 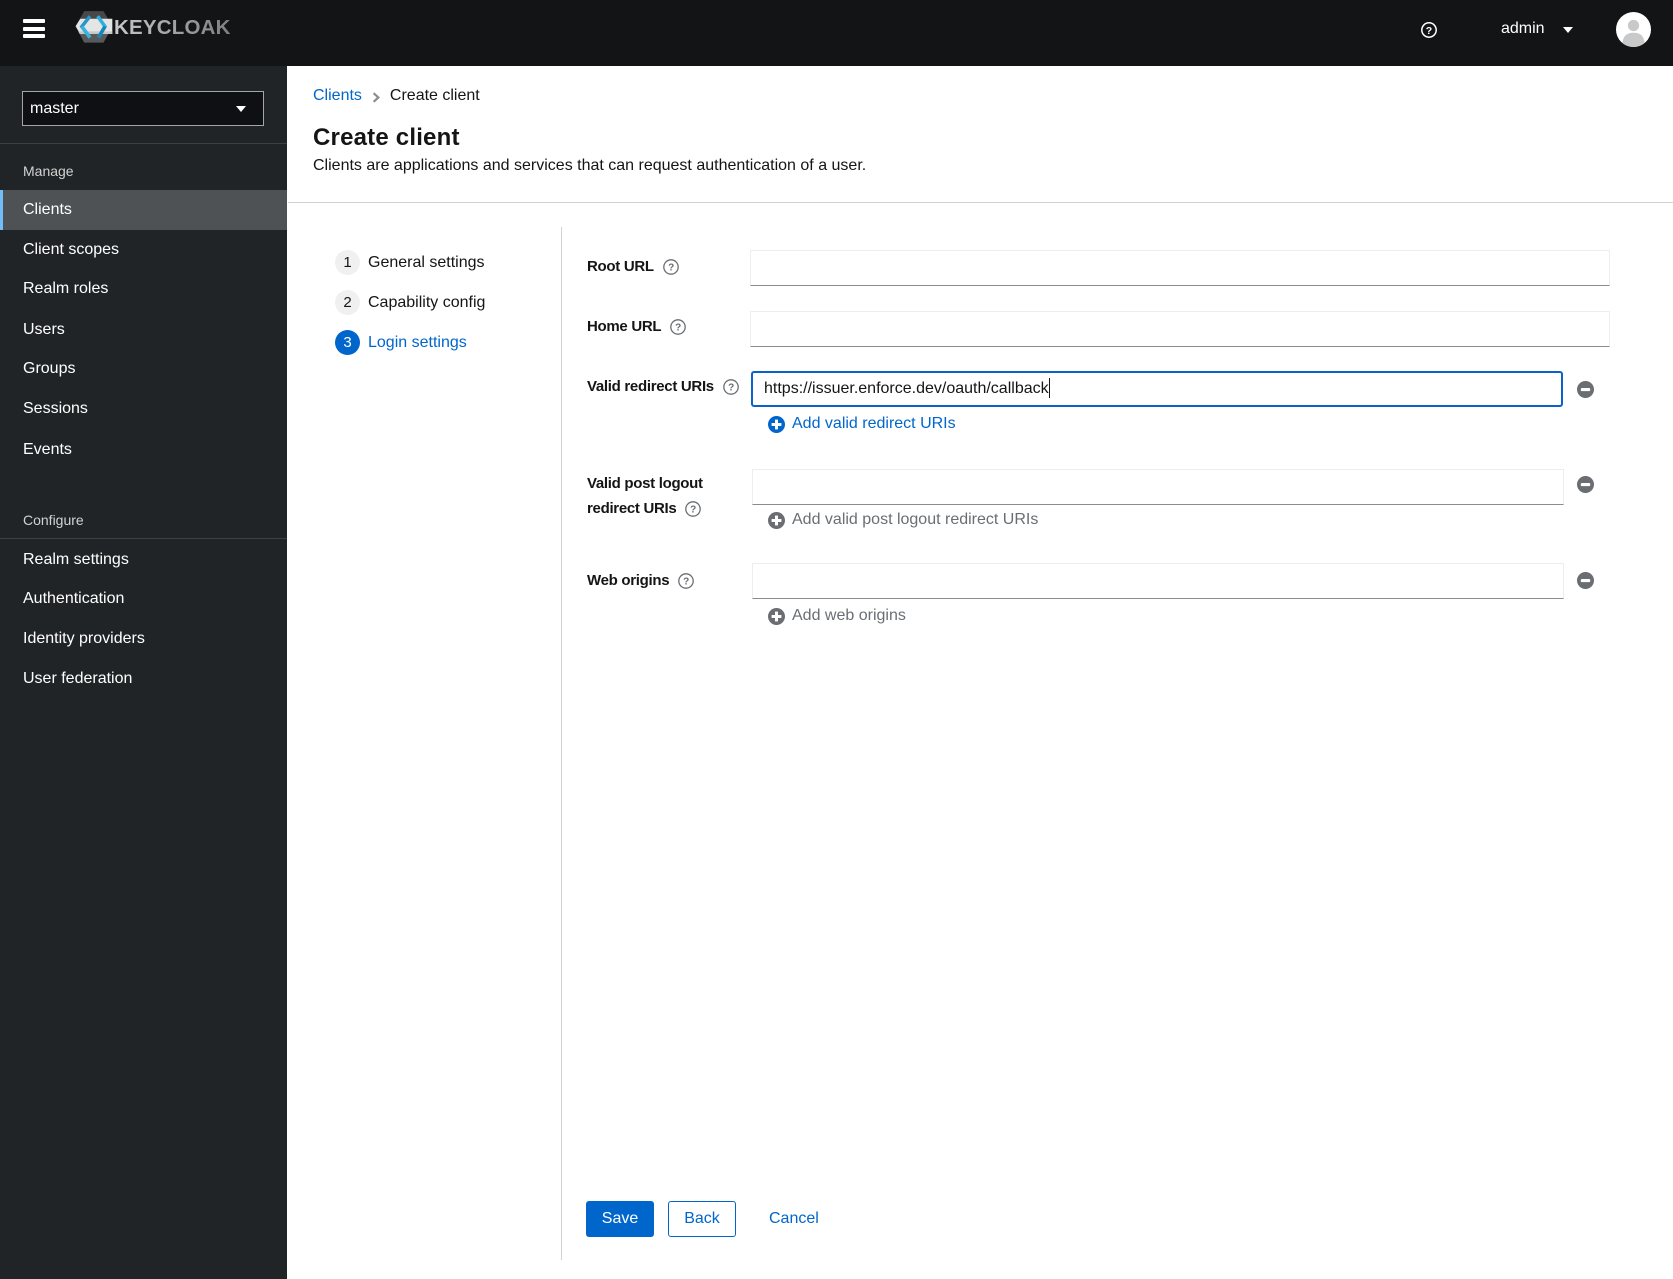 What do you see at coordinates (172, 27) in the screenshot?
I see `svg-text: KEYCLOAK` at bounding box center [172, 27].